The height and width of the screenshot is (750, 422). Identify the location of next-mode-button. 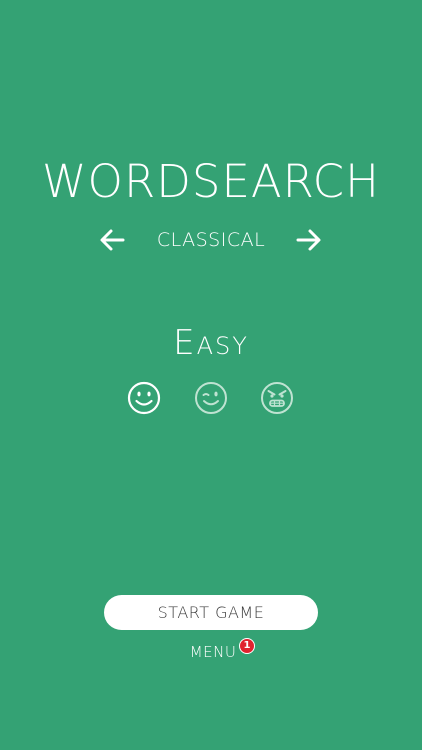
(309, 240).